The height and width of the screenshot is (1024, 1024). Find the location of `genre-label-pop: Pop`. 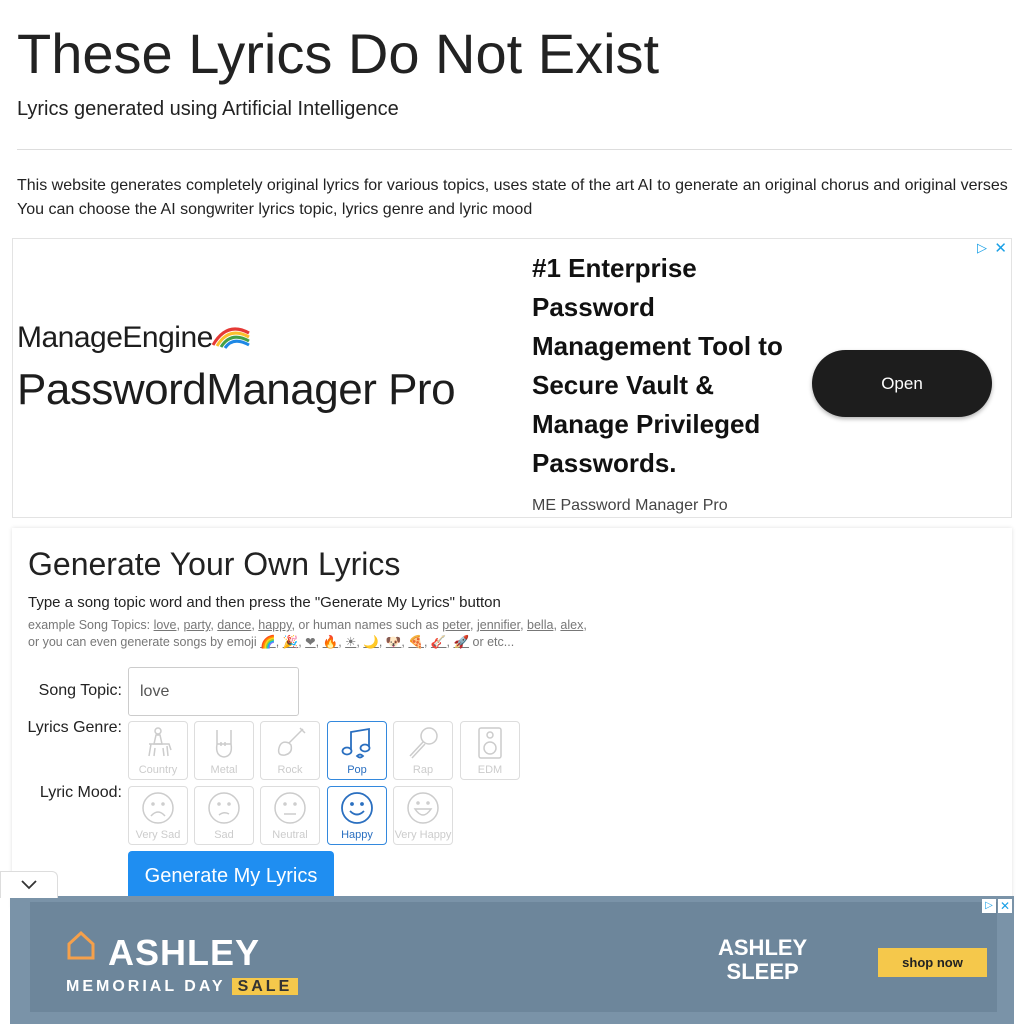

genre-label-pop: Pop is located at coordinates (357, 770).